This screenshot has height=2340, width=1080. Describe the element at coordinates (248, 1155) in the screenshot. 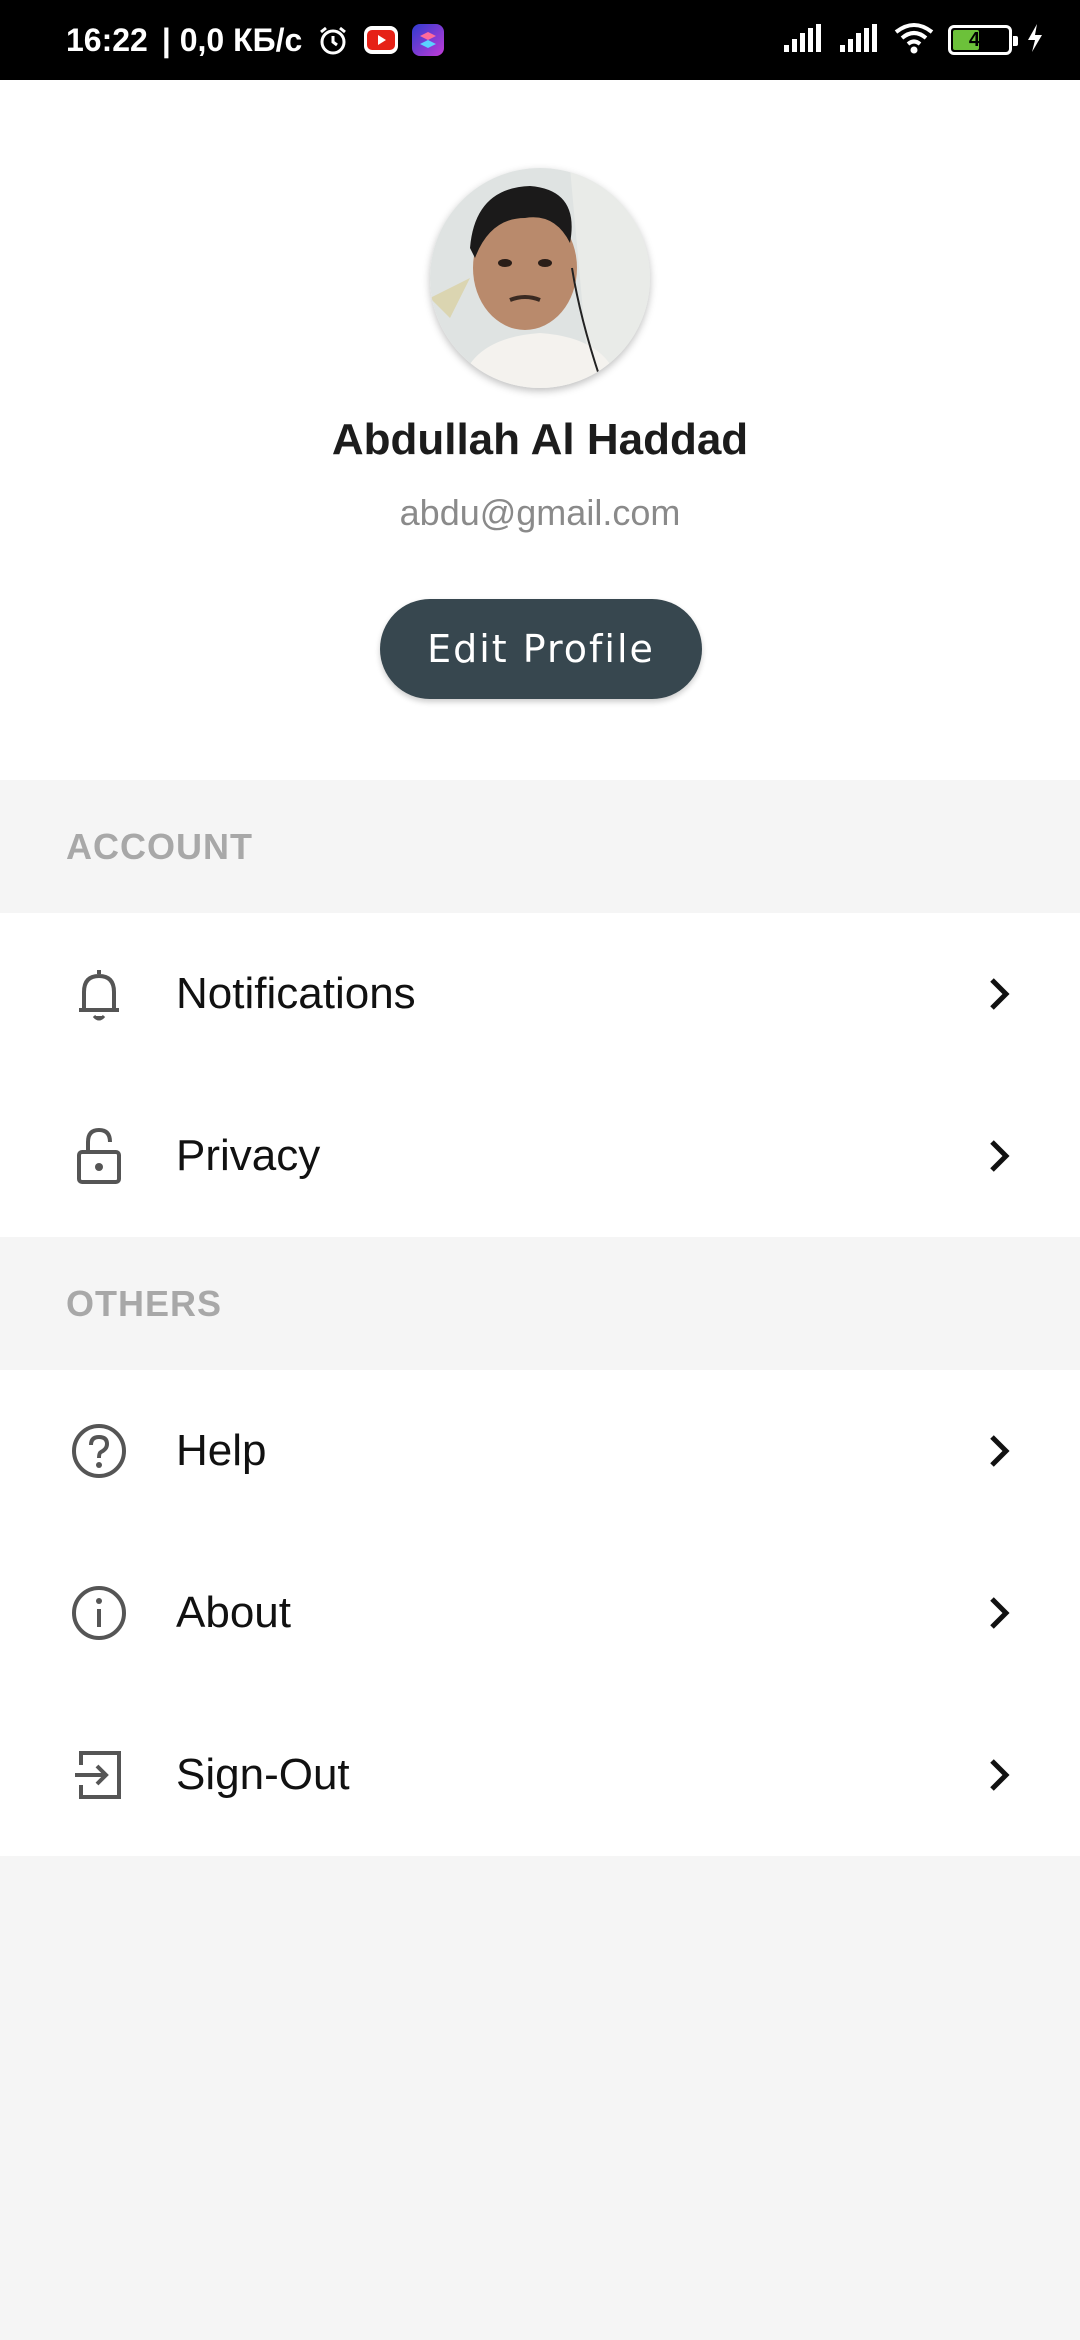

I see `menu-item-label: Privacy` at that location.